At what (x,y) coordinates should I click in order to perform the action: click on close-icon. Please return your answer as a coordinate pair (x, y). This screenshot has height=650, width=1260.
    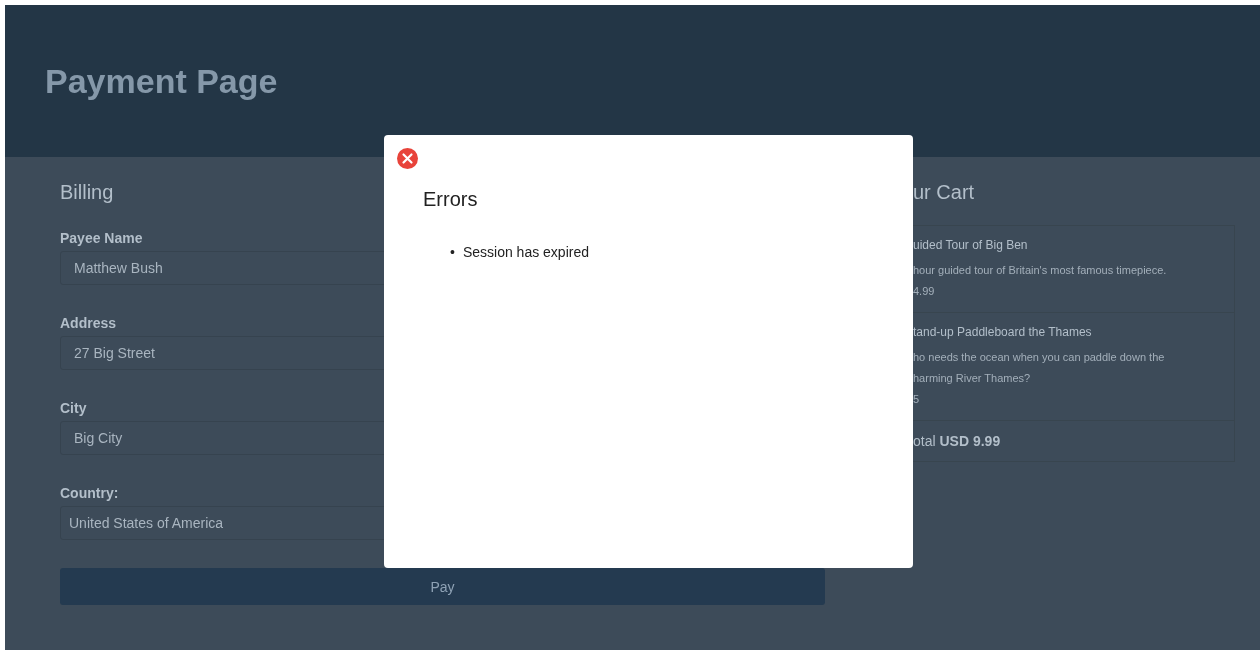
    Looking at the image, I should click on (407, 158).